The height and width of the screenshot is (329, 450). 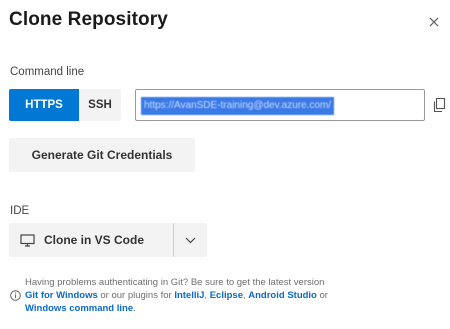 What do you see at coordinates (189, 295) in the screenshot?
I see `intellij-link: IntelliJ` at bounding box center [189, 295].